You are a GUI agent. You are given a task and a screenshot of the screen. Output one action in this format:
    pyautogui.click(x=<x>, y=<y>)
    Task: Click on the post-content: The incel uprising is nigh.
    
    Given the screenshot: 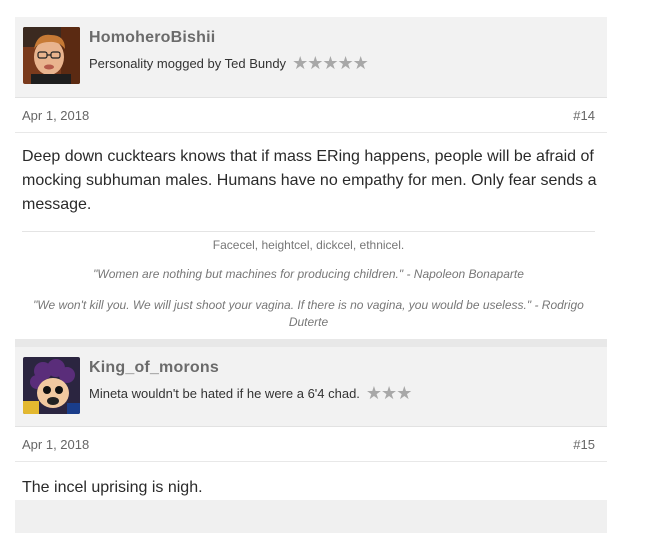 What is the action you would take?
    pyautogui.click(x=112, y=487)
    